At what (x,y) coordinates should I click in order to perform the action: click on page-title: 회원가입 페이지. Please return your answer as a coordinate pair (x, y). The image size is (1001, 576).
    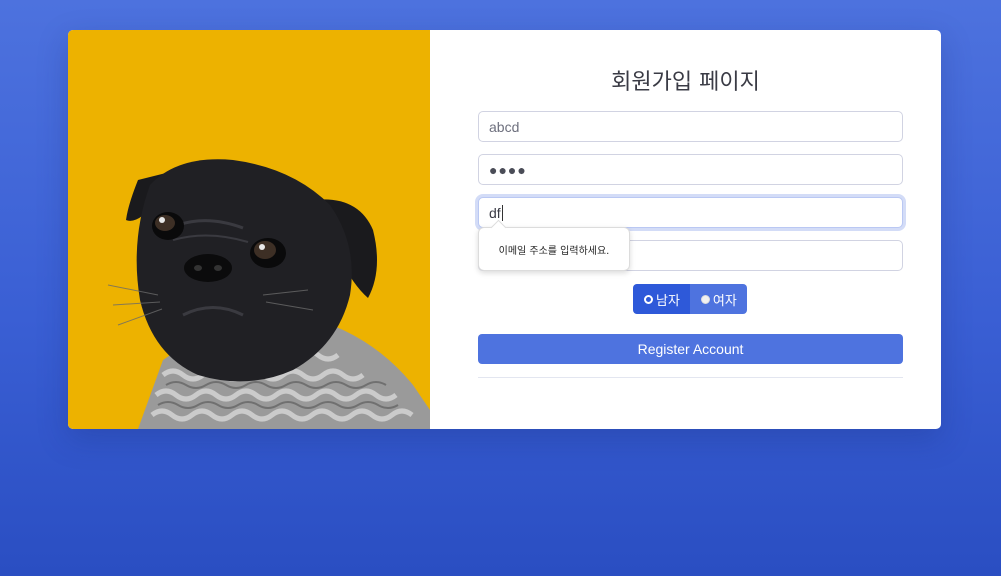
    Looking at the image, I should click on (685, 82).